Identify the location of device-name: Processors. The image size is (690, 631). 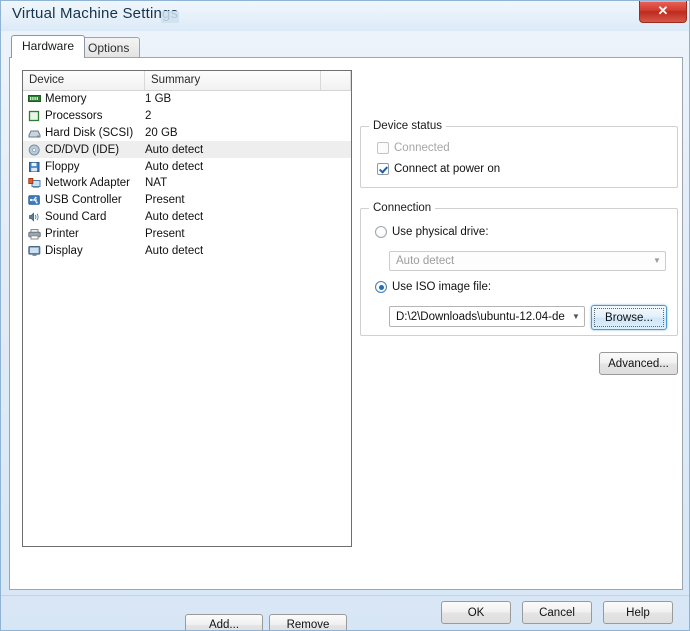
(74, 116).